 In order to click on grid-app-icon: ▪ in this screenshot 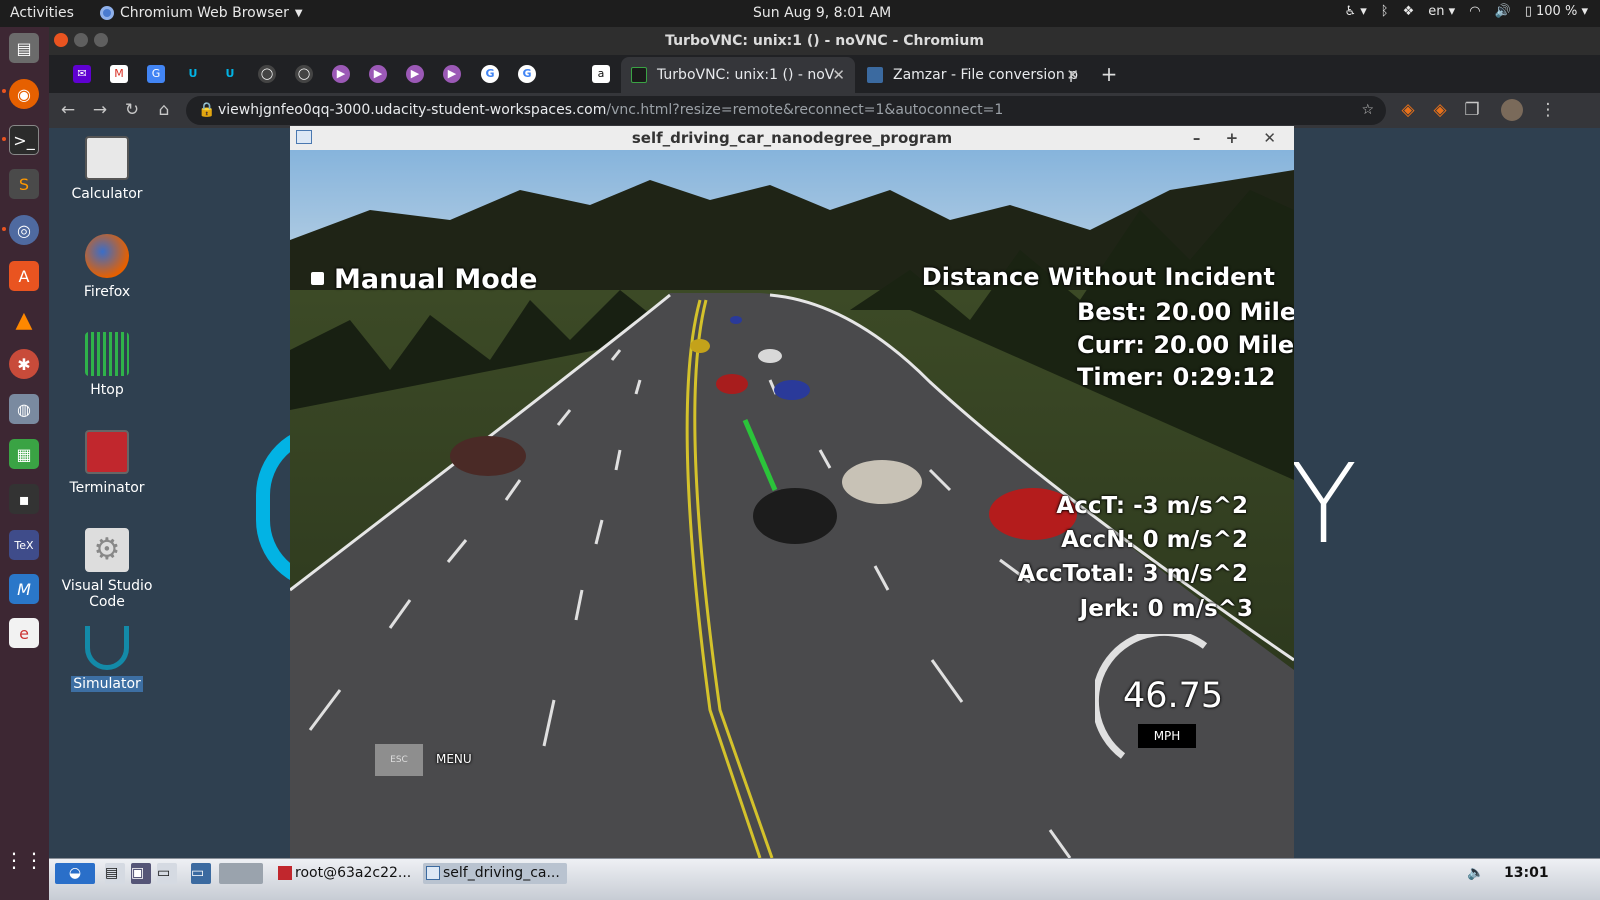, I will do `click(24, 499)`.